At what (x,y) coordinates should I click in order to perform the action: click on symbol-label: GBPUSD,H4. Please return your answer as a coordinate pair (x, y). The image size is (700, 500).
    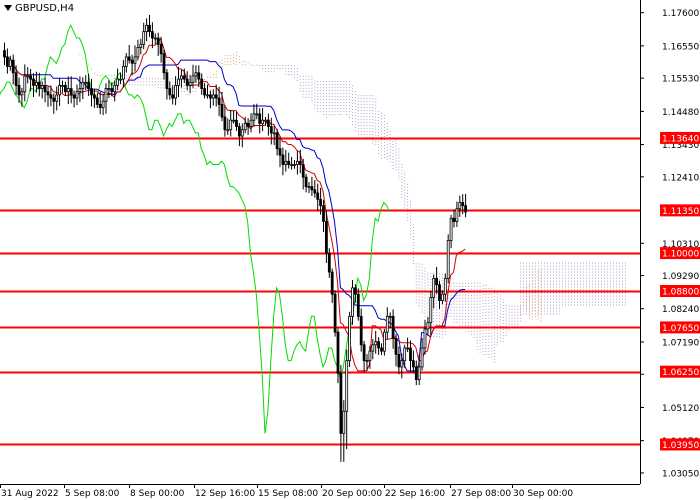
    Looking at the image, I should click on (39, 8).